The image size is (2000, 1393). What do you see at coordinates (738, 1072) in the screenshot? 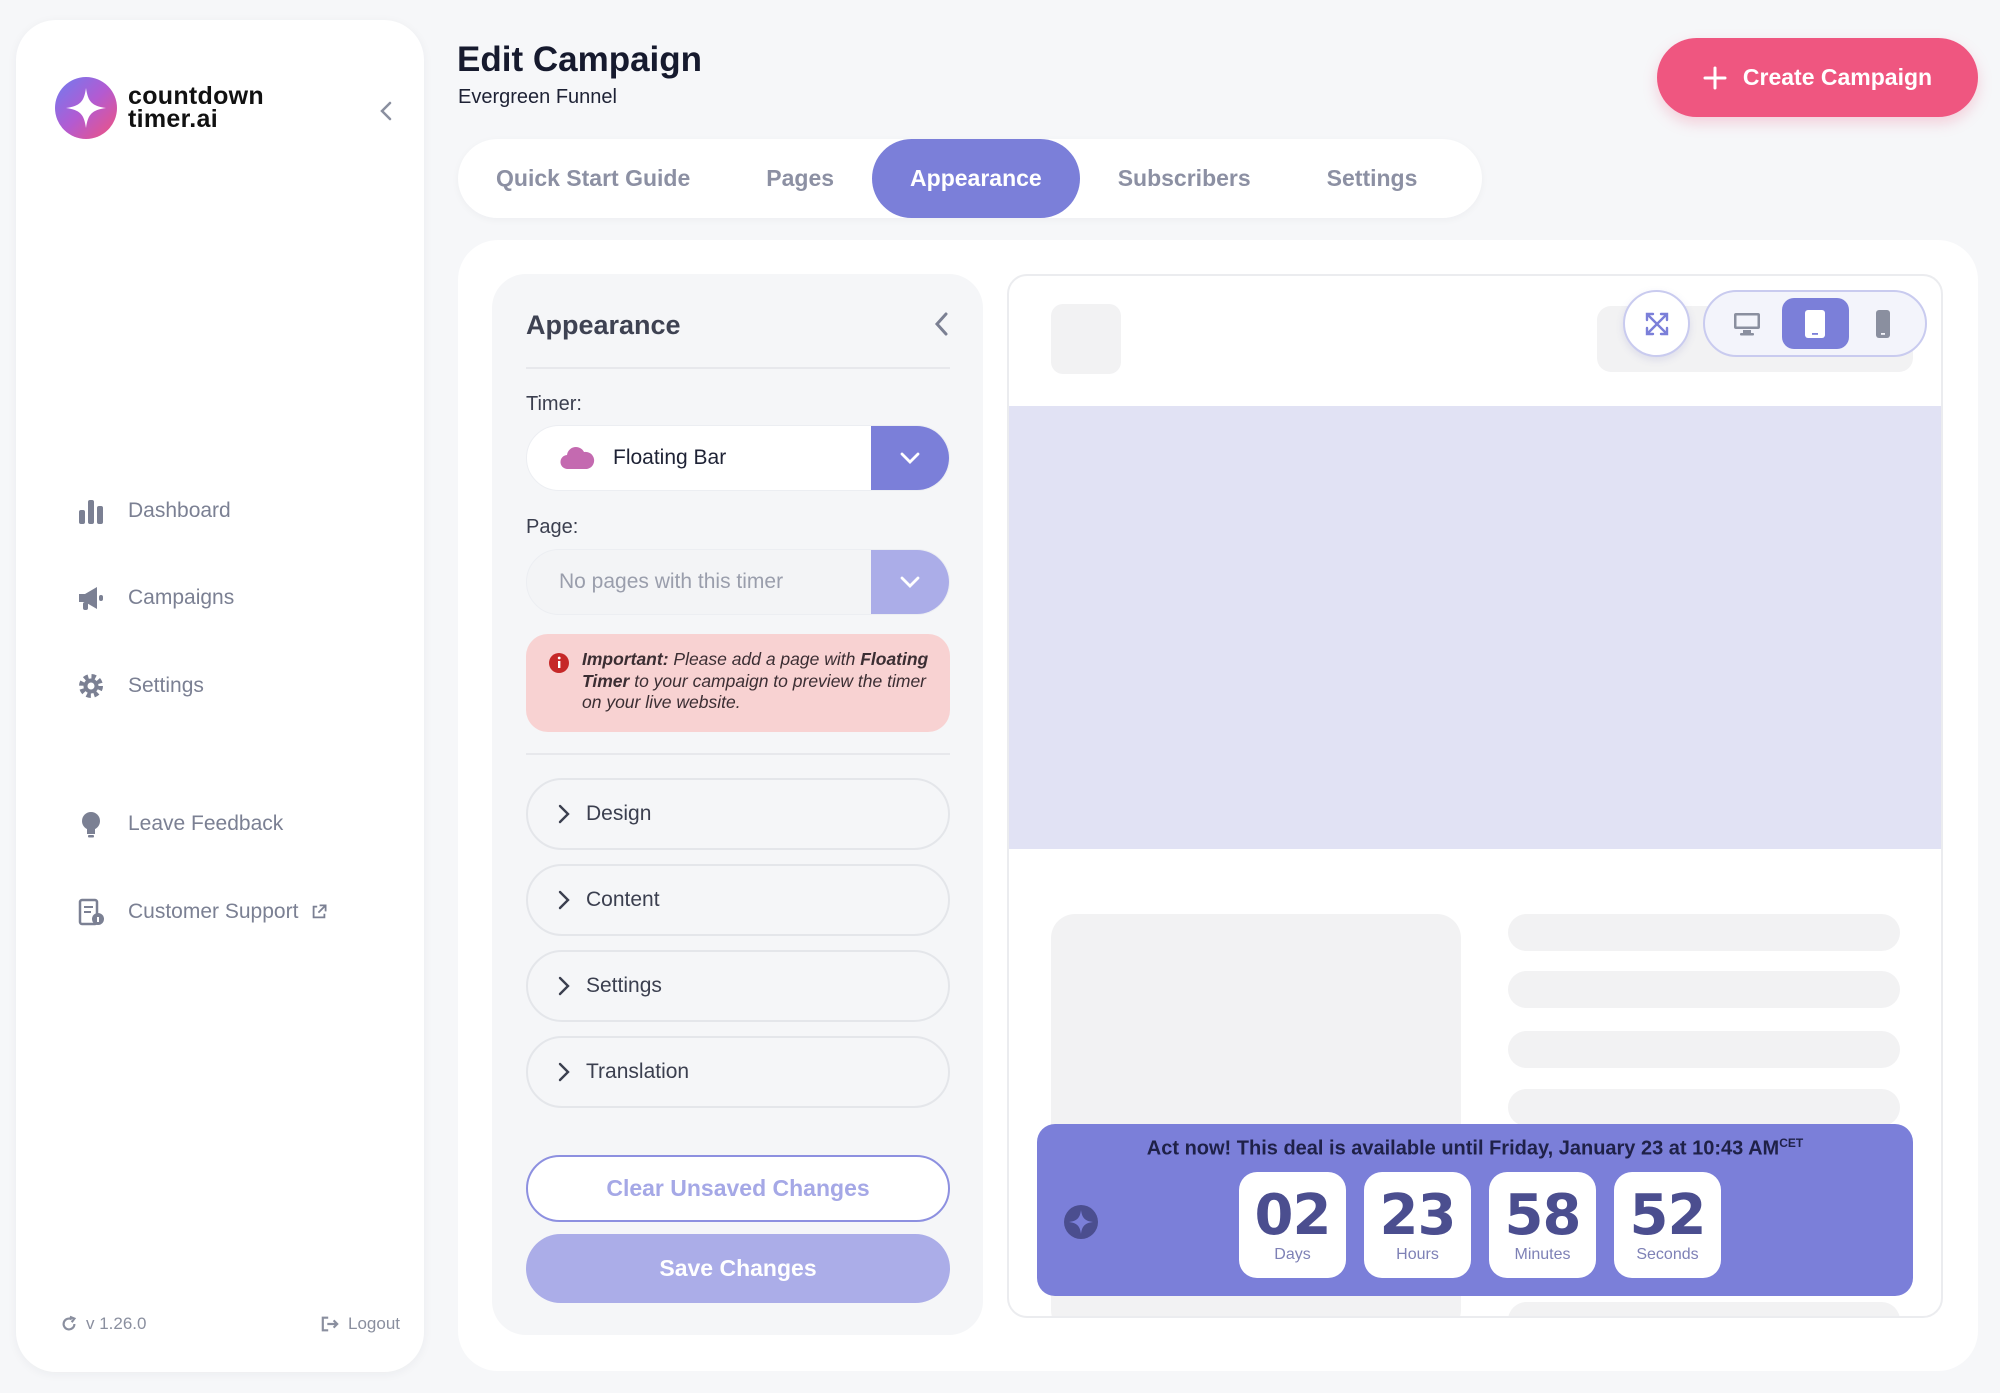
I see `accordion-translation: Translation` at bounding box center [738, 1072].